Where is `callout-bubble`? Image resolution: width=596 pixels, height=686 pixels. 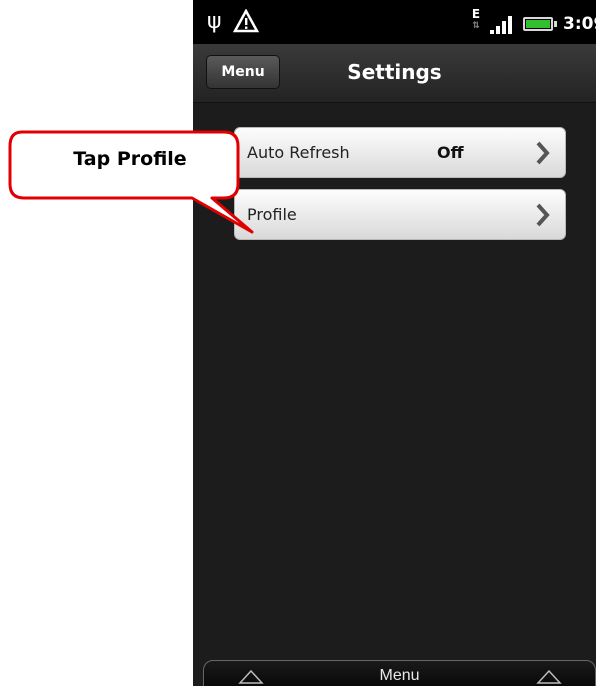
callout-bubble is located at coordinates (131, 182).